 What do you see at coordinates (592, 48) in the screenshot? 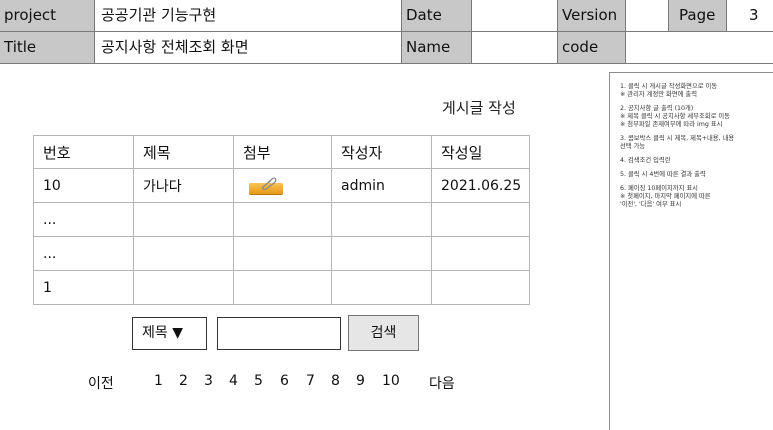
I see `code-label: code` at bounding box center [592, 48].